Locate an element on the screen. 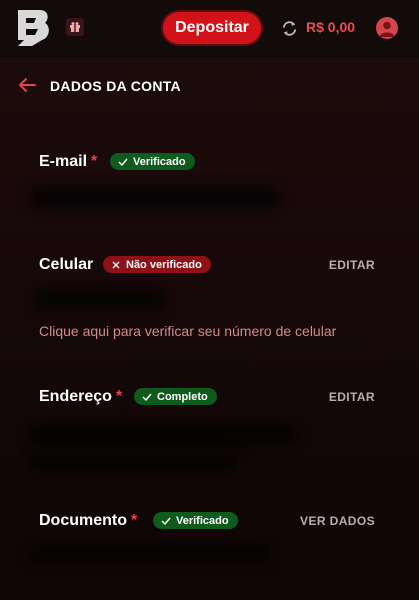  refresh-icon is located at coordinates (289, 28).